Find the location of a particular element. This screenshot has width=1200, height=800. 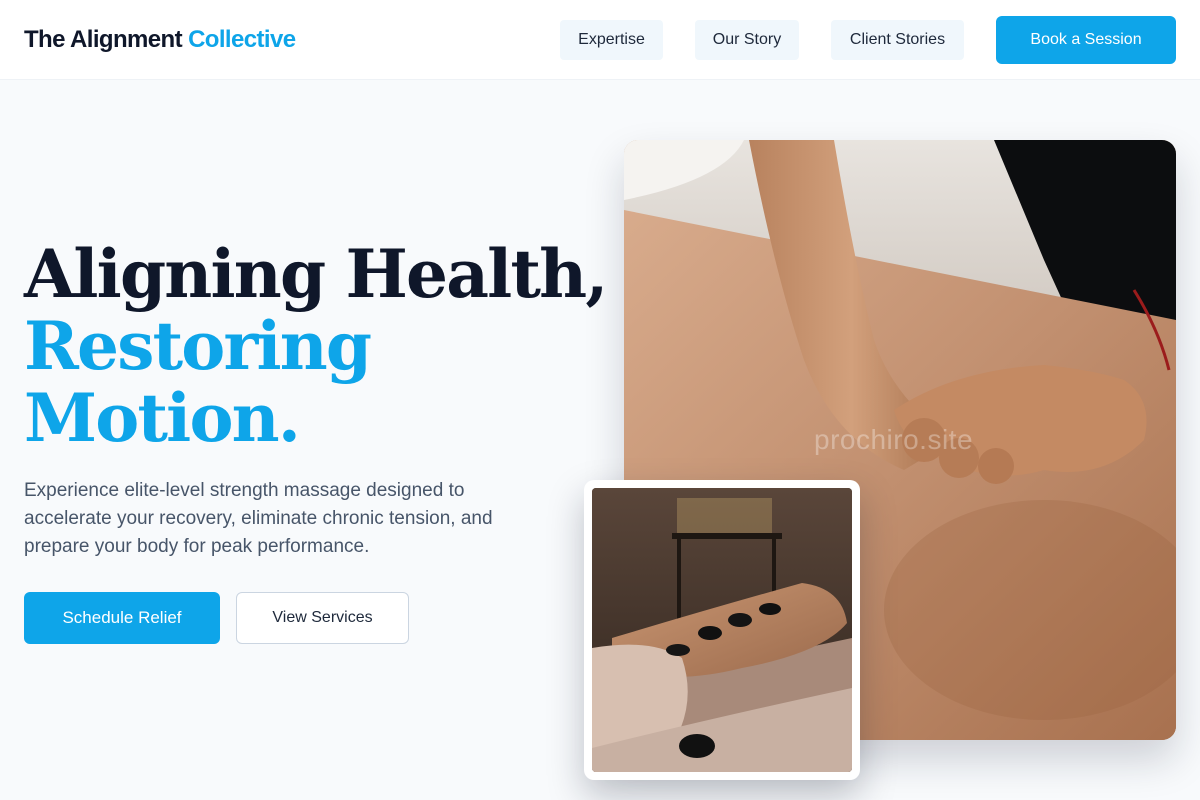

hot-stone-photo is located at coordinates (722, 630).